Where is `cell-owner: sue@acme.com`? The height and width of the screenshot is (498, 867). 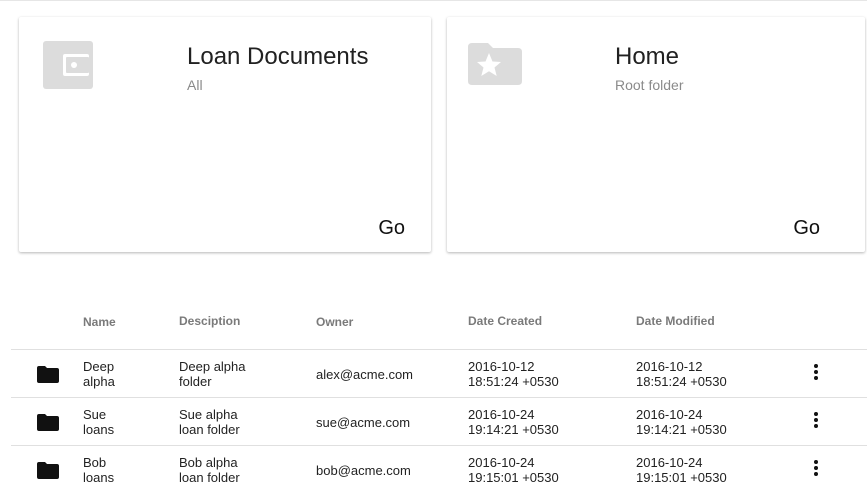
cell-owner: sue@acme.com is located at coordinates (363, 422).